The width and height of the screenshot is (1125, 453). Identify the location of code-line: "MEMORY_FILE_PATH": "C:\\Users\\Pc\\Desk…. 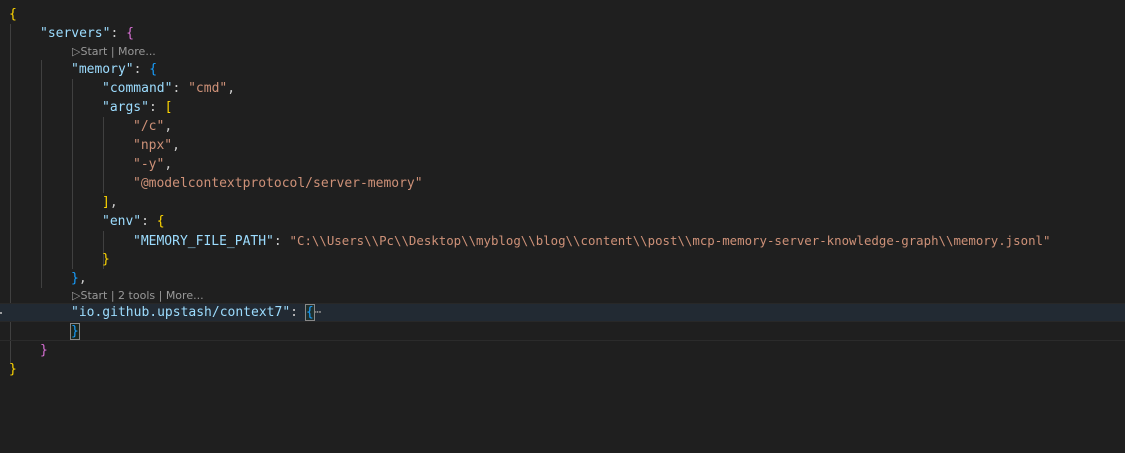
(562, 240).